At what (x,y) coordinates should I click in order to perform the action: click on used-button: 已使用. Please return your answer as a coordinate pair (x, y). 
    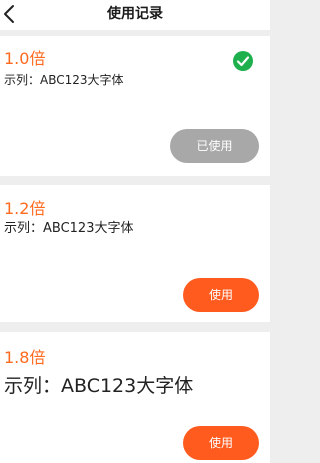
    Looking at the image, I should click on (214, 146).